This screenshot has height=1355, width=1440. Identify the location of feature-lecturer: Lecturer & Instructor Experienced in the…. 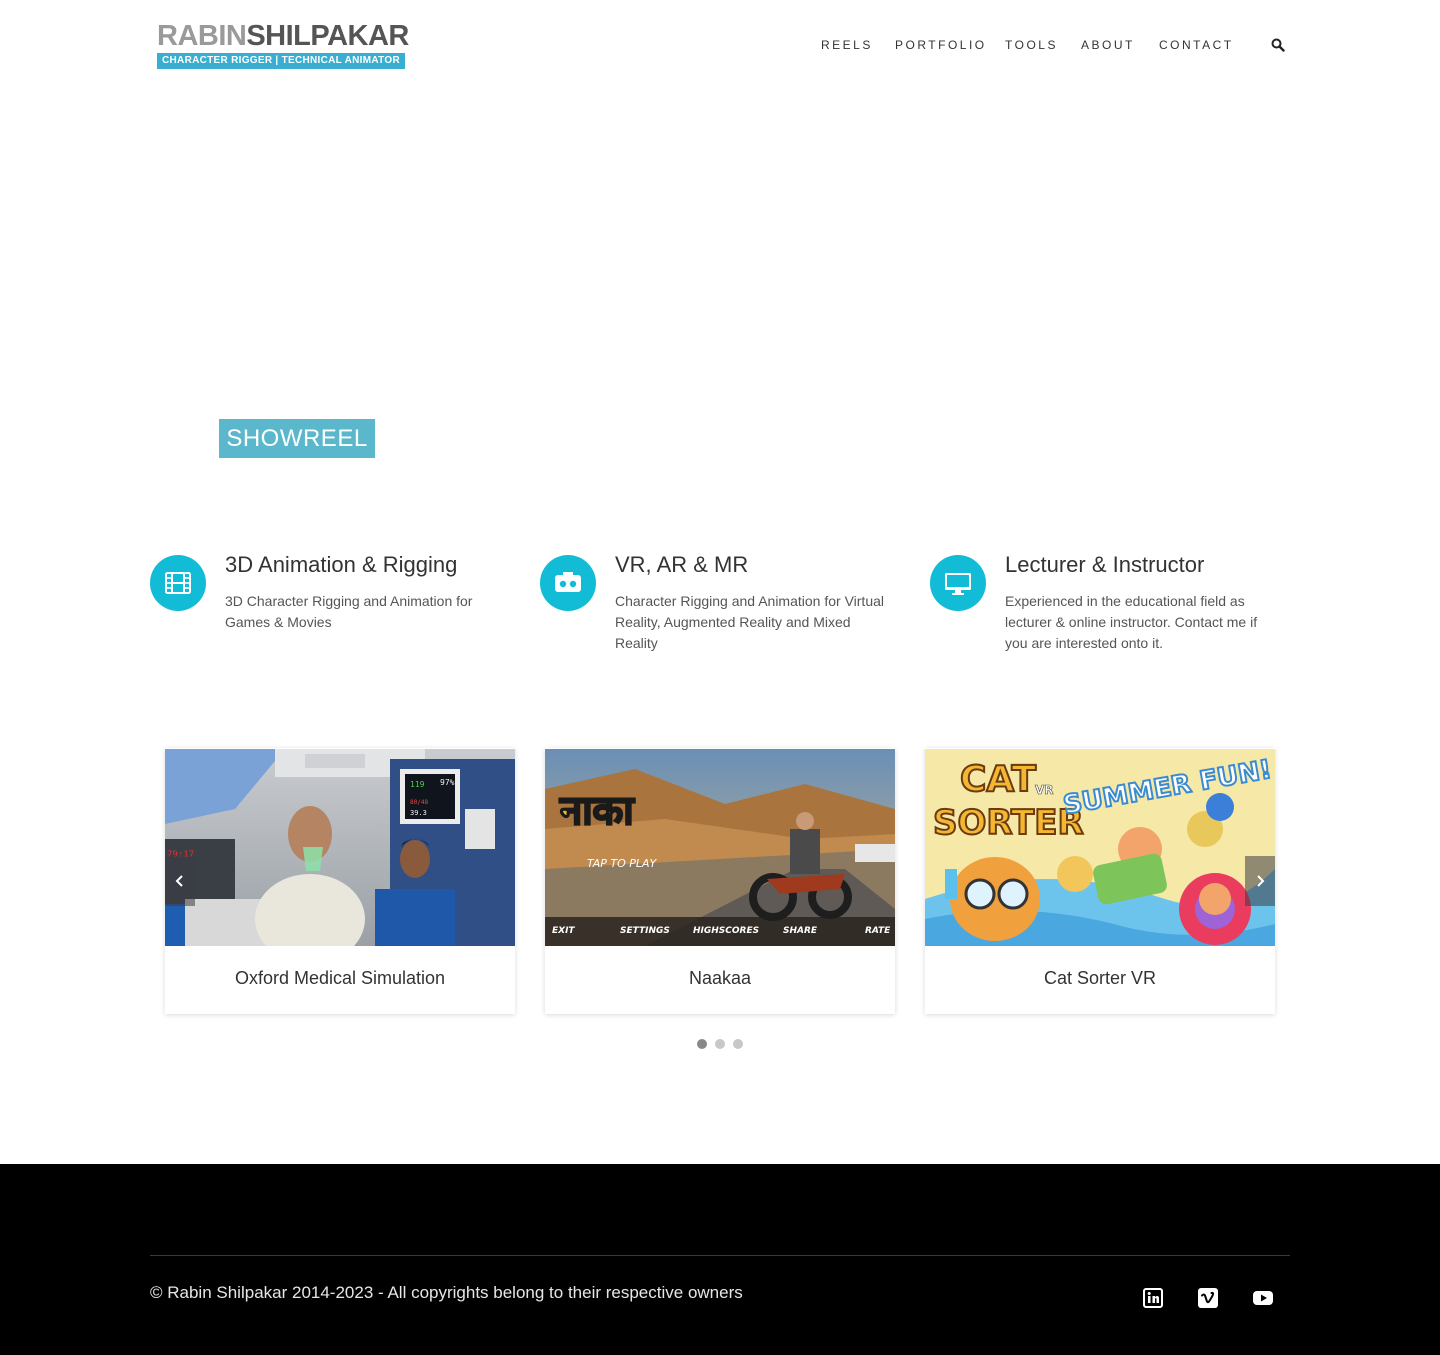
(1110, 609).